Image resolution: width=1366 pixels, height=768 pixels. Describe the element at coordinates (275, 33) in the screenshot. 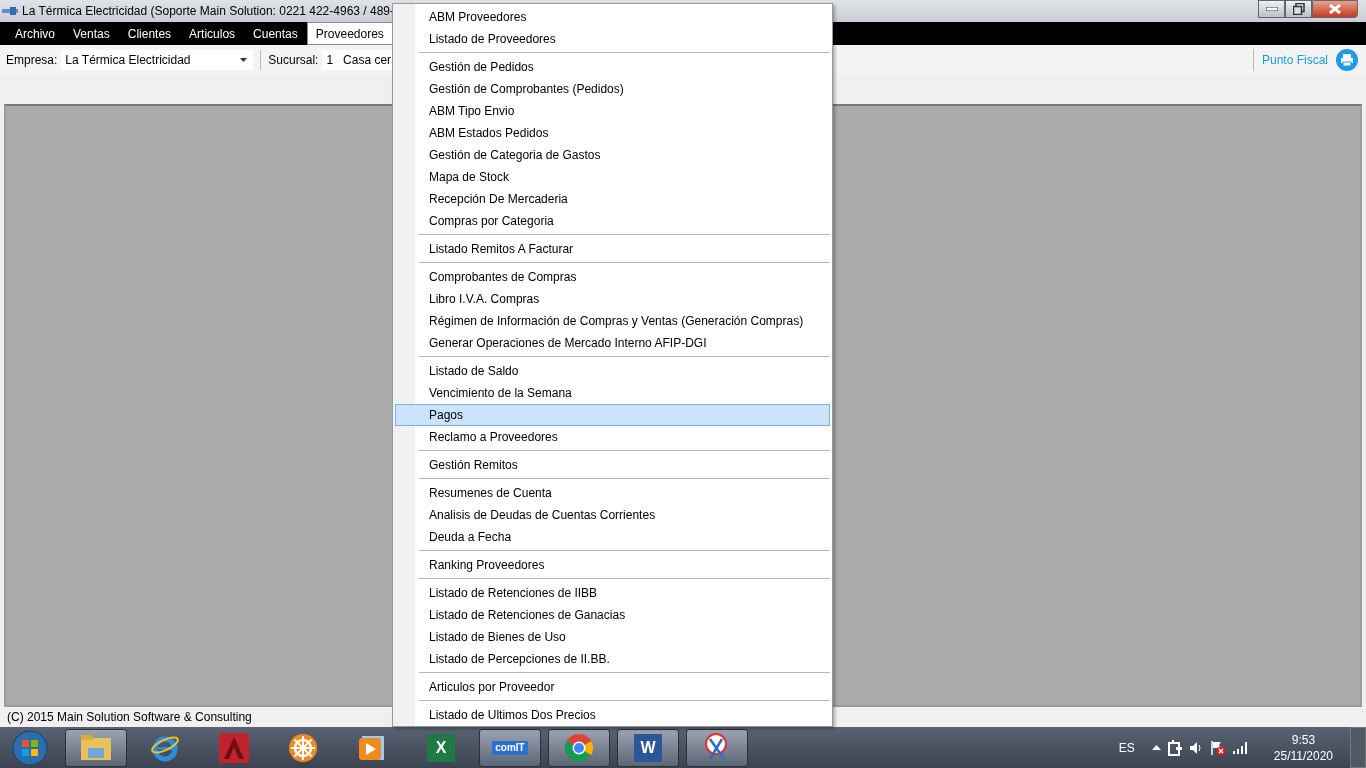

I see `menu-item: Cuentas` at that location.